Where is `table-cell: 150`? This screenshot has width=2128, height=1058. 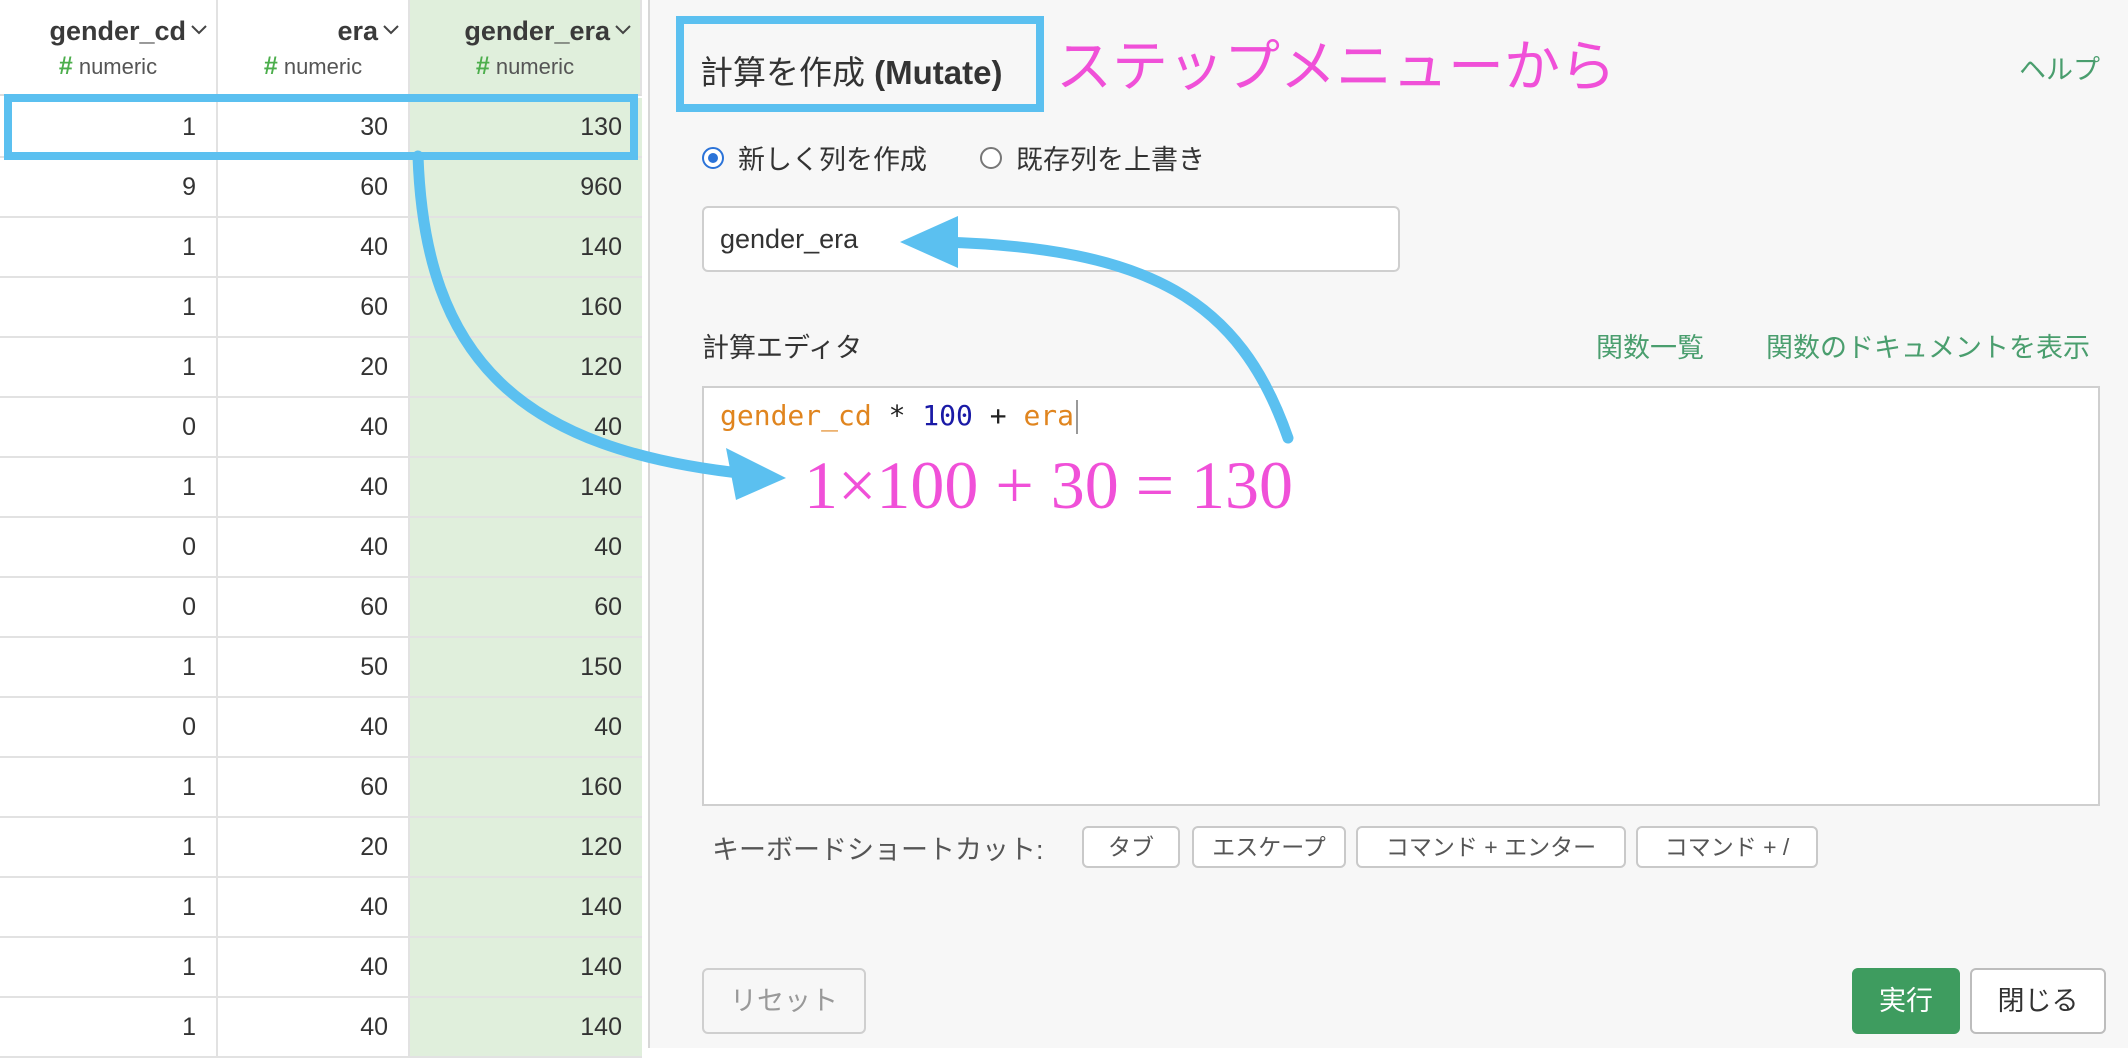
table-cell: 150 is located at coordinates (526, 668).